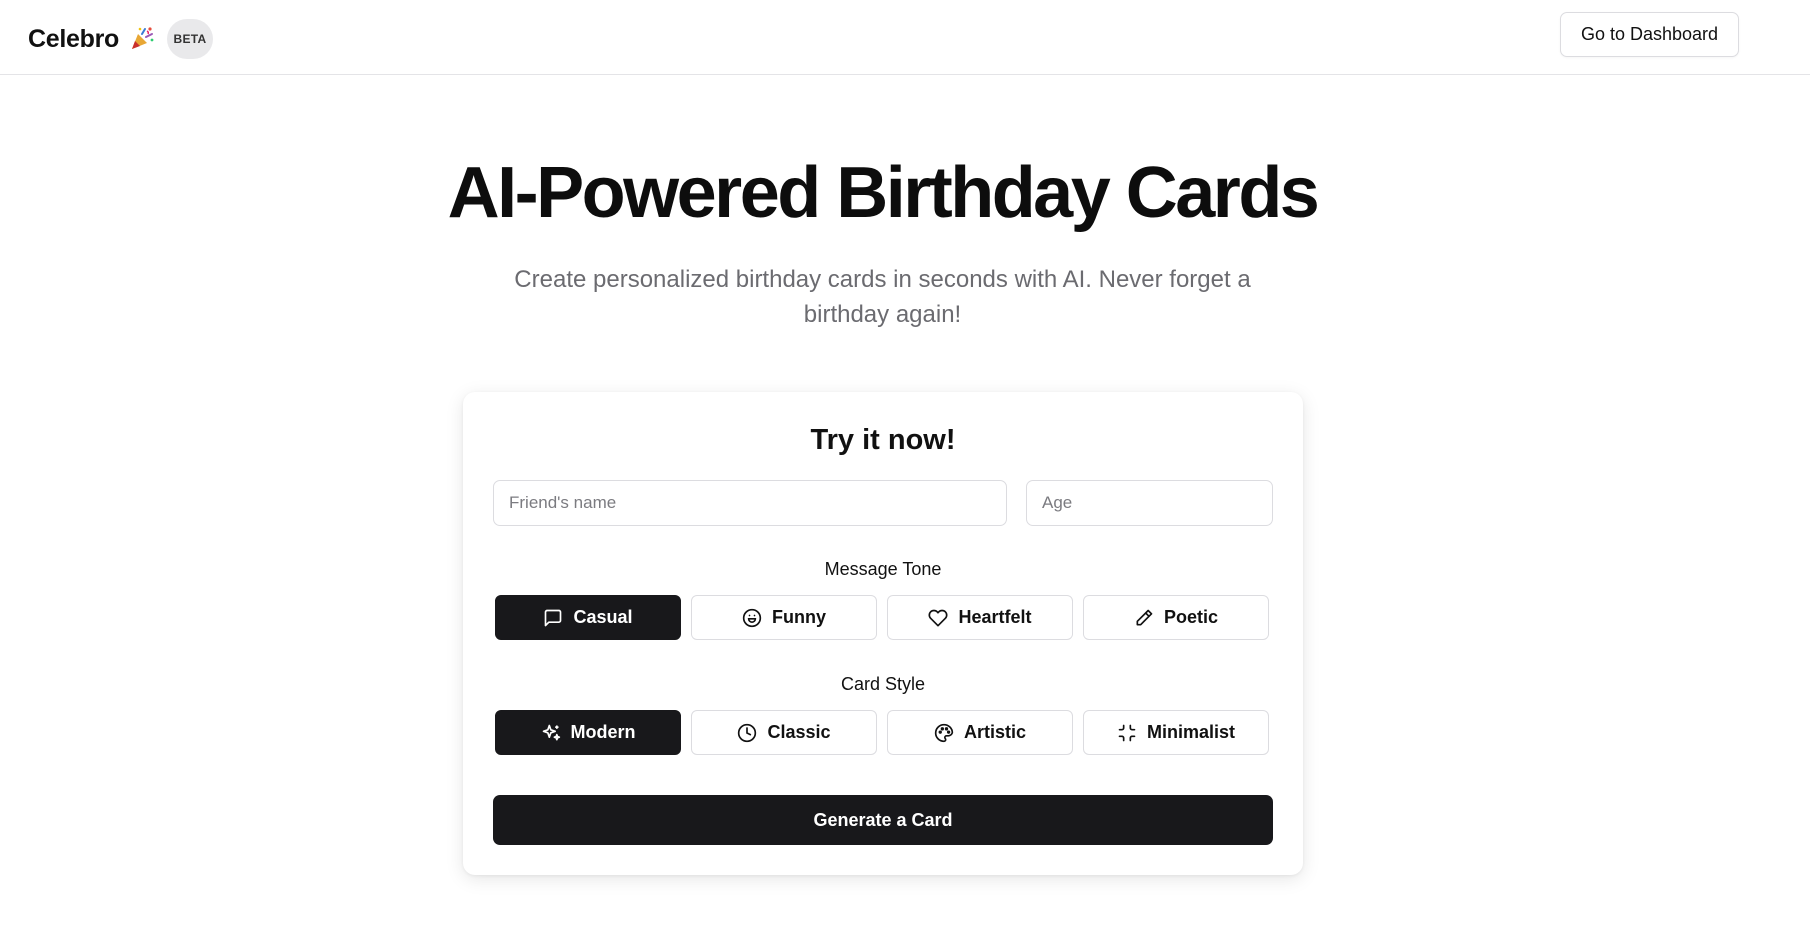  Describe the element at coordinates (1149, 503) in the screenshot. I see `age-input` at that location.